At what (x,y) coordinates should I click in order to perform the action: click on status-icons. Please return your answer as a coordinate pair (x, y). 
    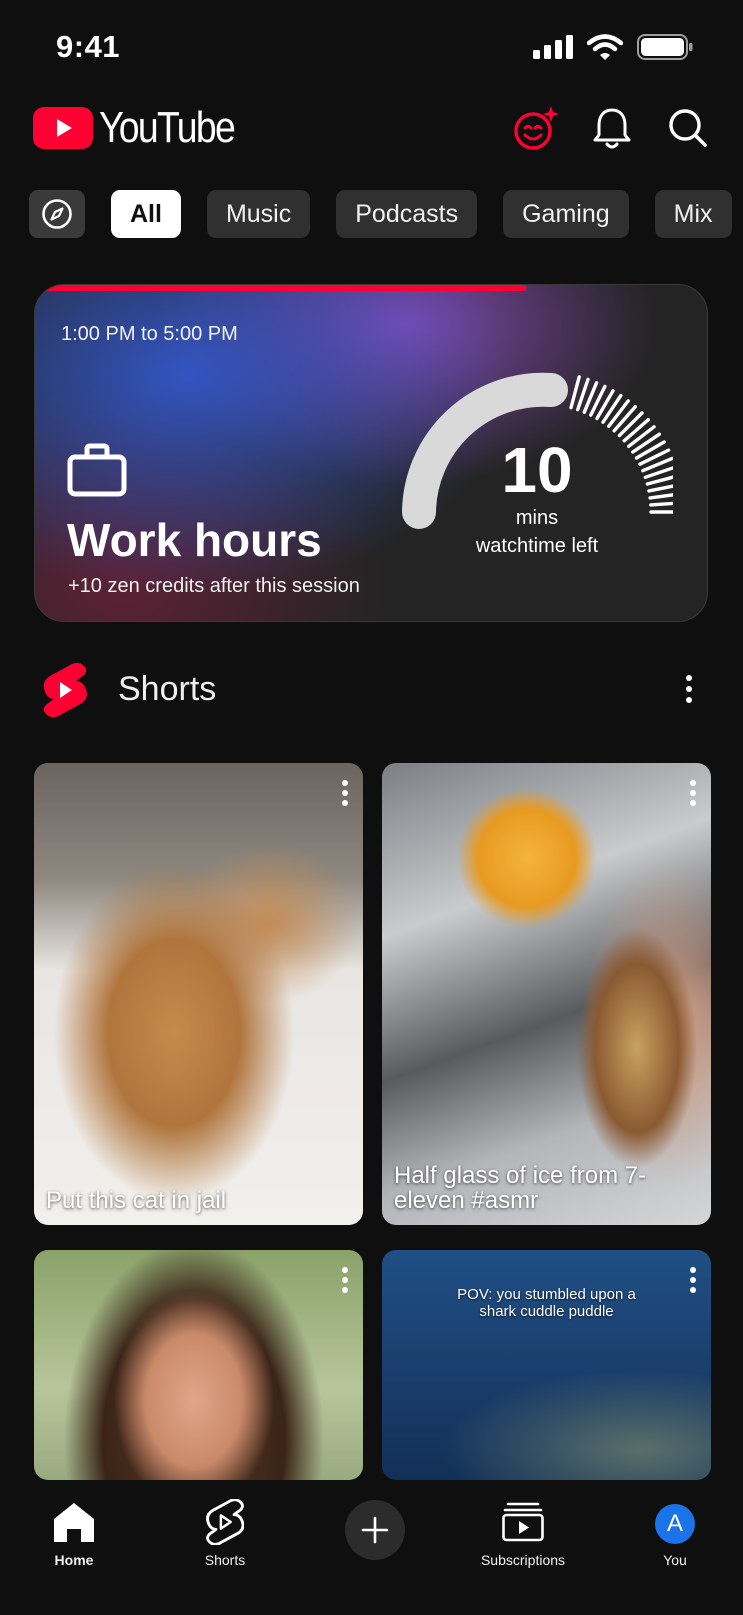
    Looking at the image, I should click on (613, 47).